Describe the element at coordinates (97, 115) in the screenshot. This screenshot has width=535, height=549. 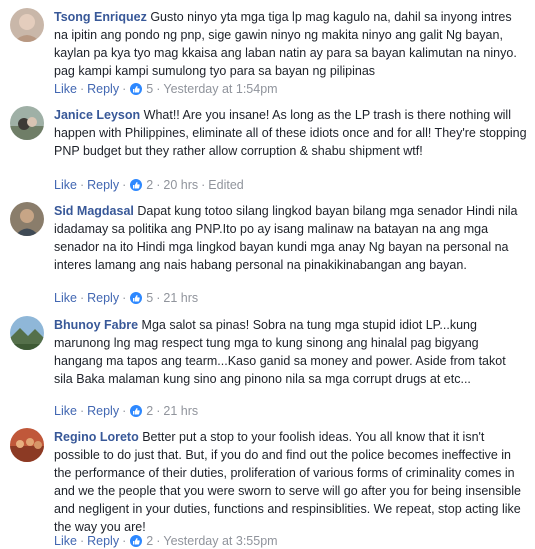
I see `comment-author: Janice Leyson` at that location.